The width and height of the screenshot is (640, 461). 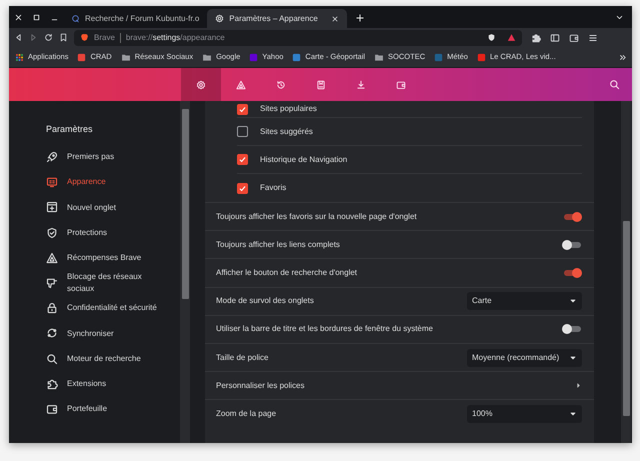 I want to click on sync-icon, so click(x=52, y=333).